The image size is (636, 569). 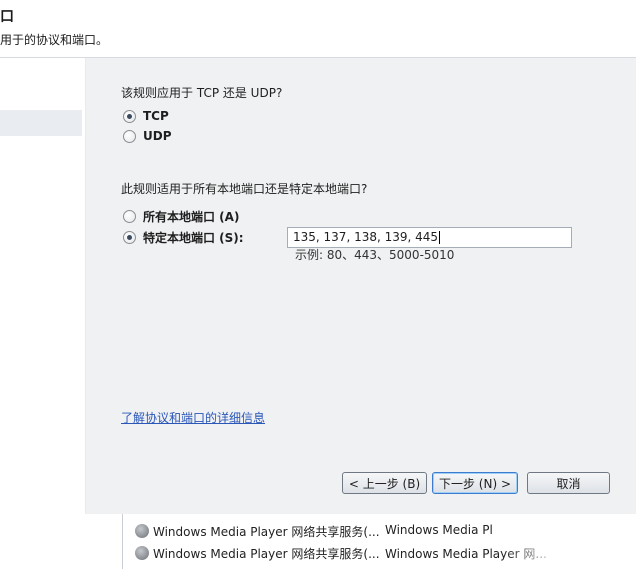 What do you see at coordinates (193, 417) in the screenshot?
I see `learn-more-link: 了解协议和端口的详细信息` at bounding box center [193, 417].